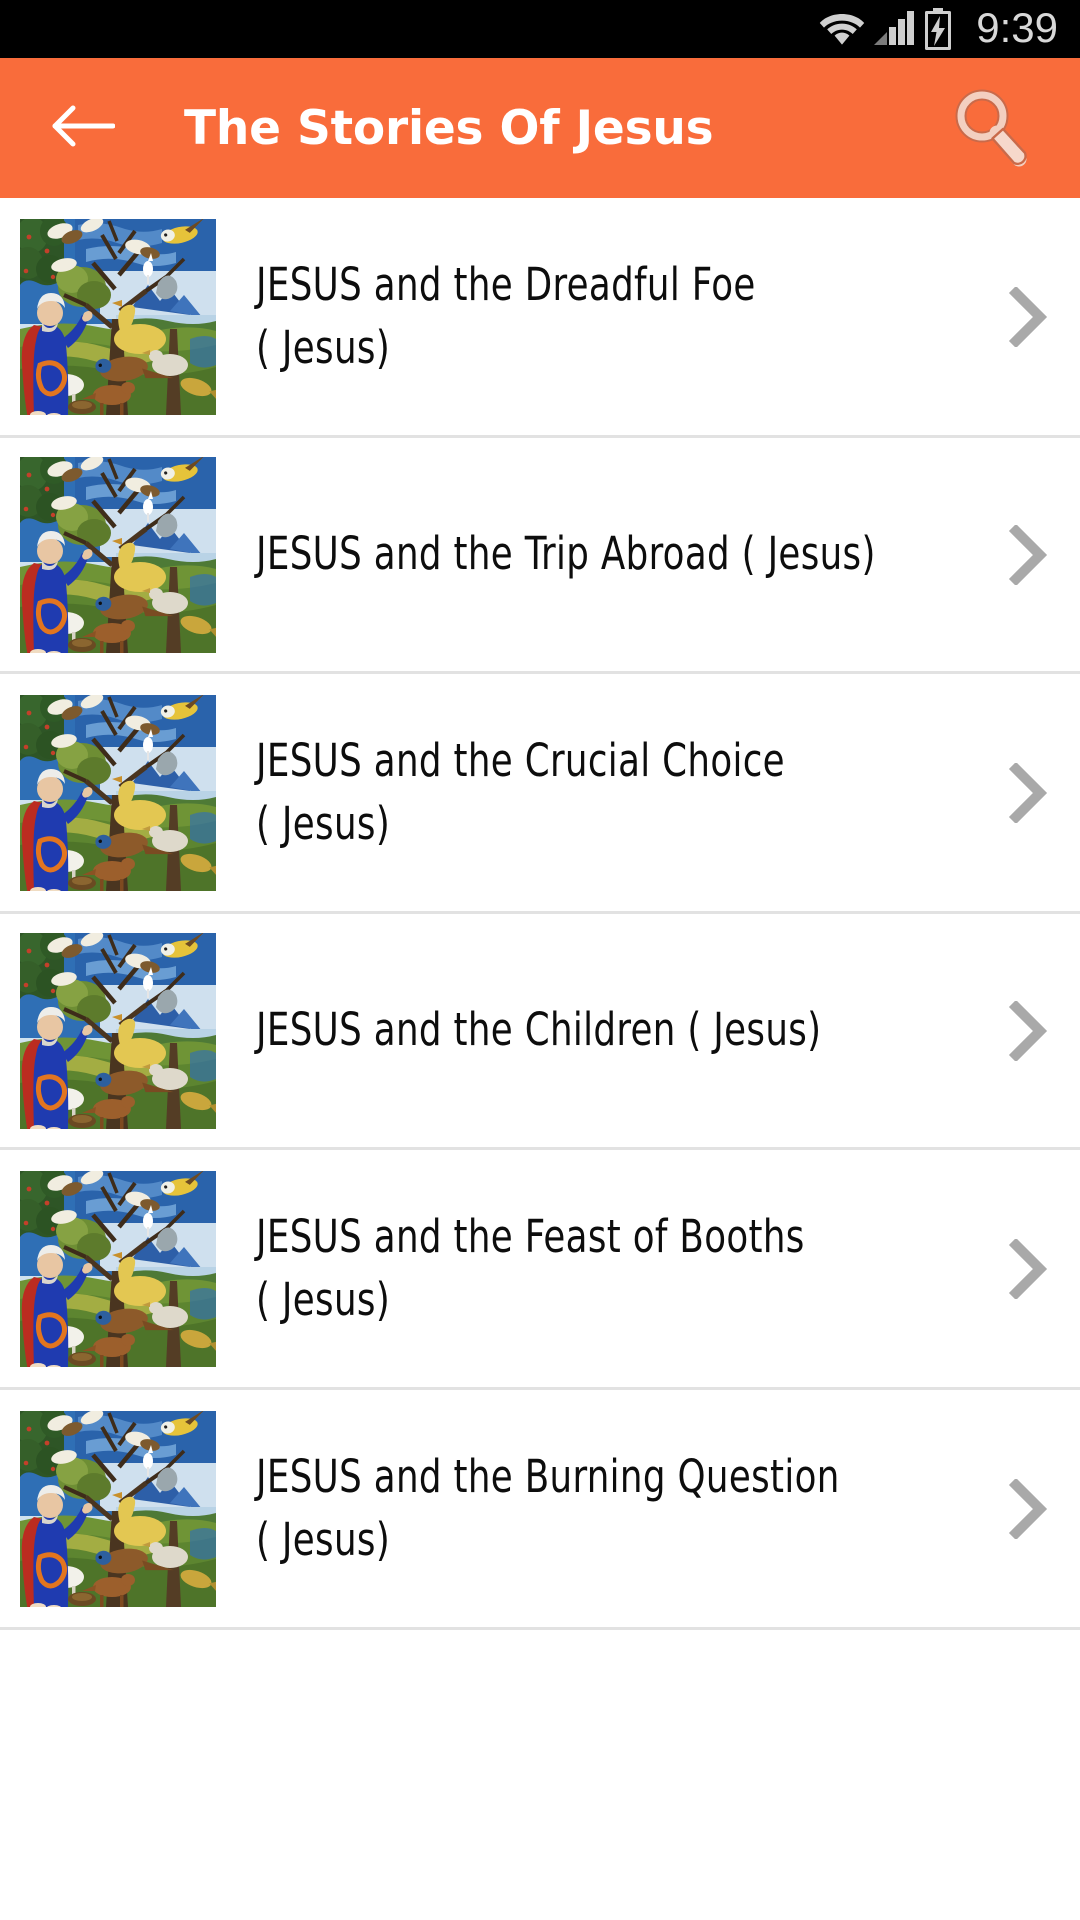 This screenshot has width=1080, height=1920. I want to click on status-bar-icons: 9:39, so click(938, 27).